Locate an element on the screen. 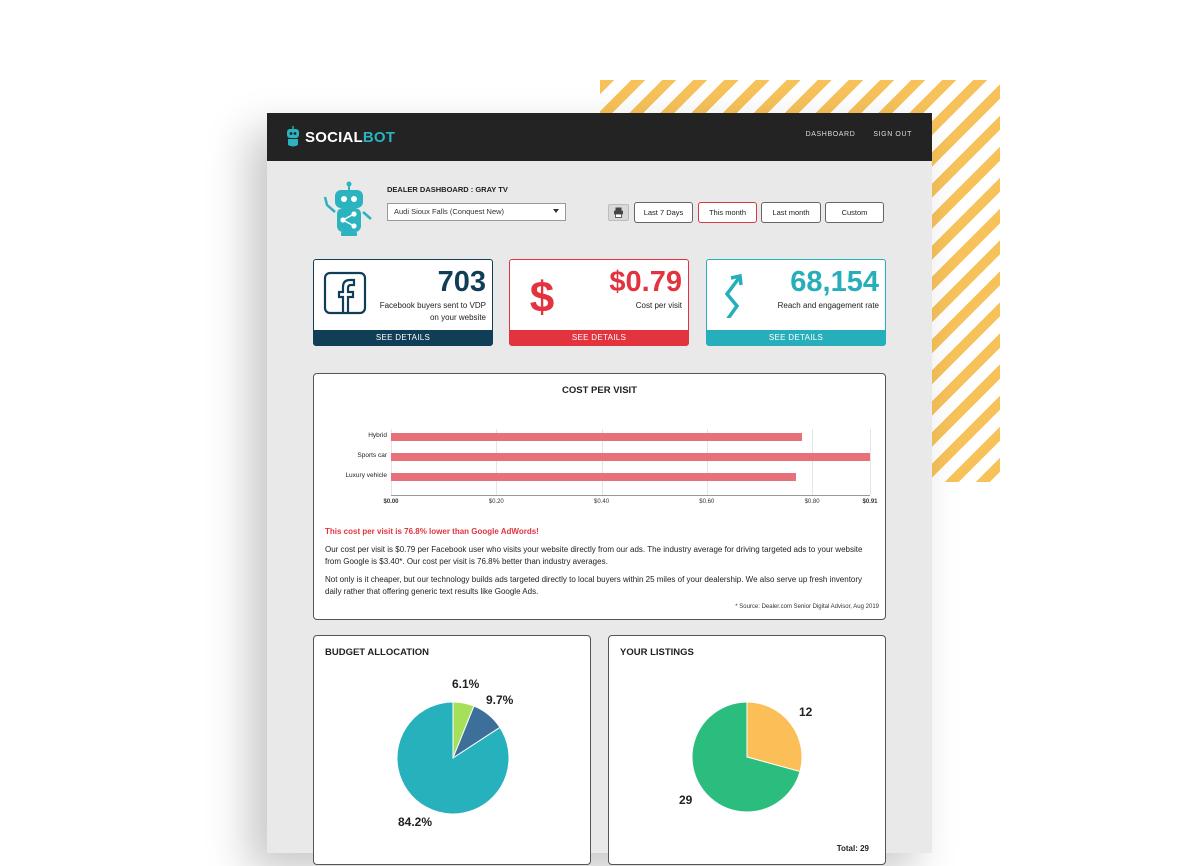 The image size is (1200, 866). print-button is located at coordinates (618, 212).